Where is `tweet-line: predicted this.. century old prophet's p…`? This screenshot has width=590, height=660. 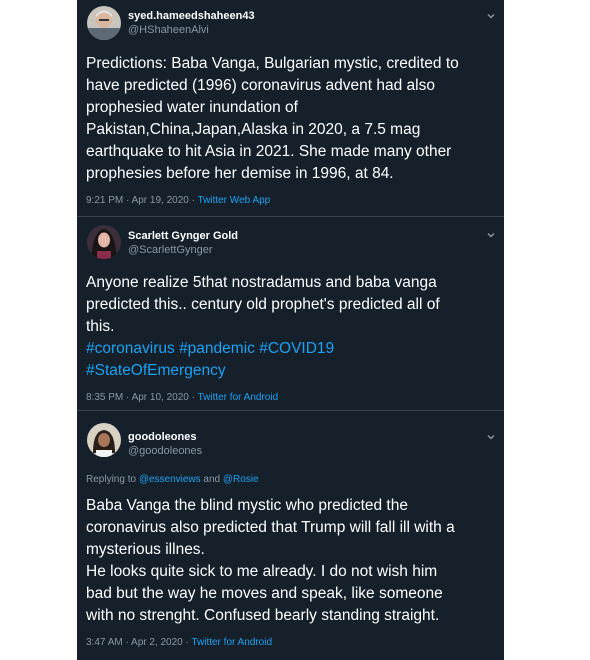 tweet-line: predicted this.. century old prophet's p… is located at coordinates (263, 304).